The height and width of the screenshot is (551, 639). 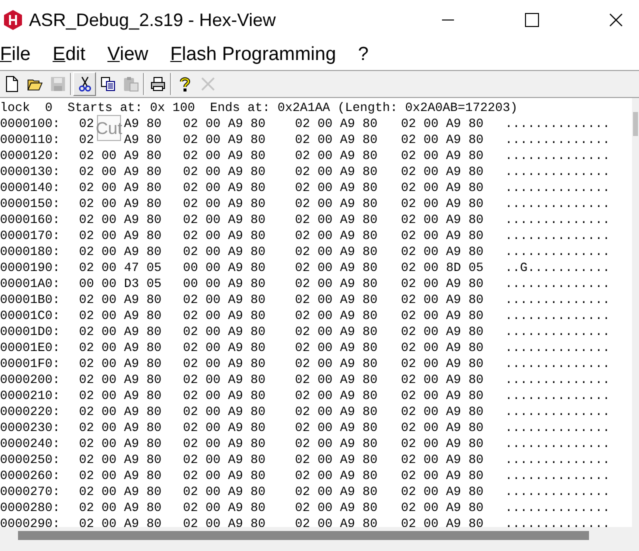 I want to click on address-label: 0000220:, so click(x=30, y=412).